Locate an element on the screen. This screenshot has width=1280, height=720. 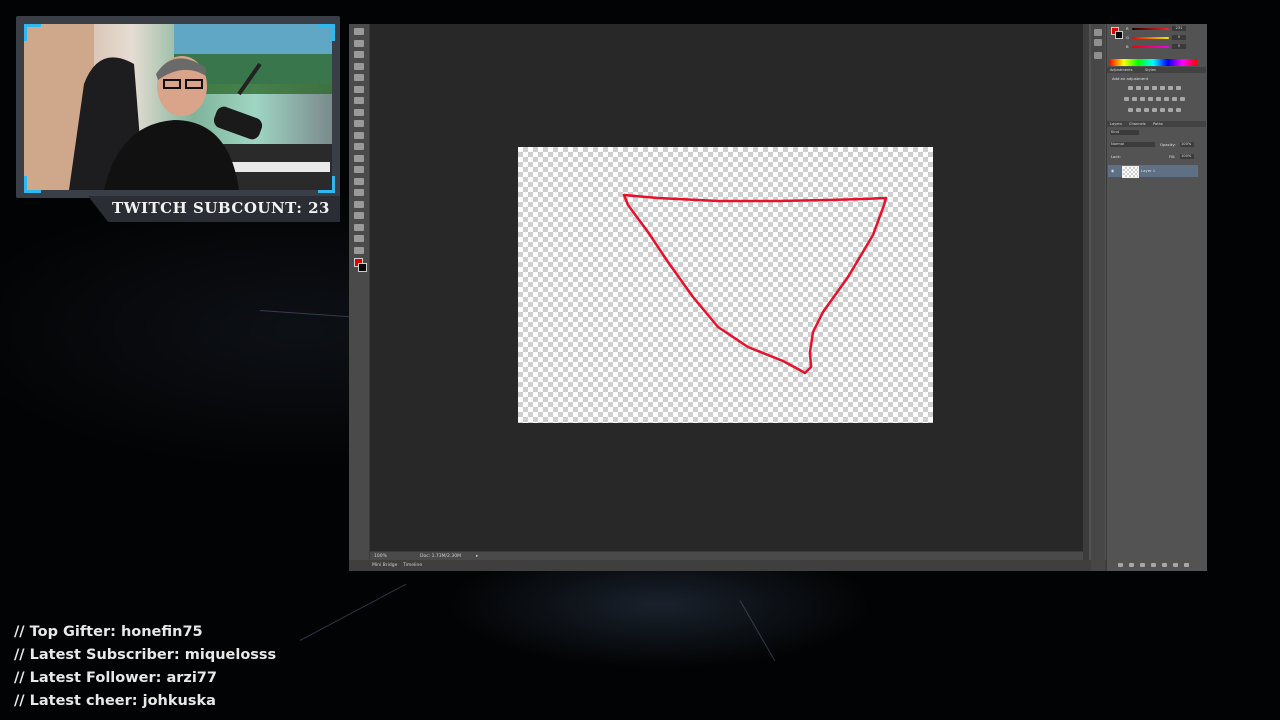
fill-label: Fill: is located at coordinates (1172, 156).